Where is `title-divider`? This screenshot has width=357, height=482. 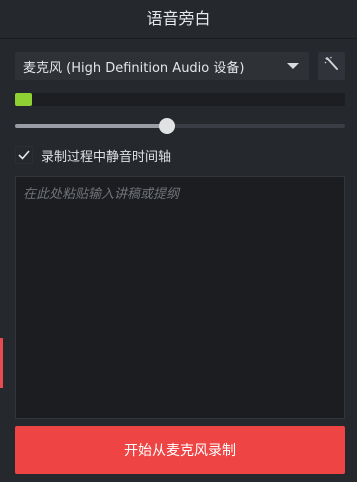
title-divider is located at coordinates (178, 38).